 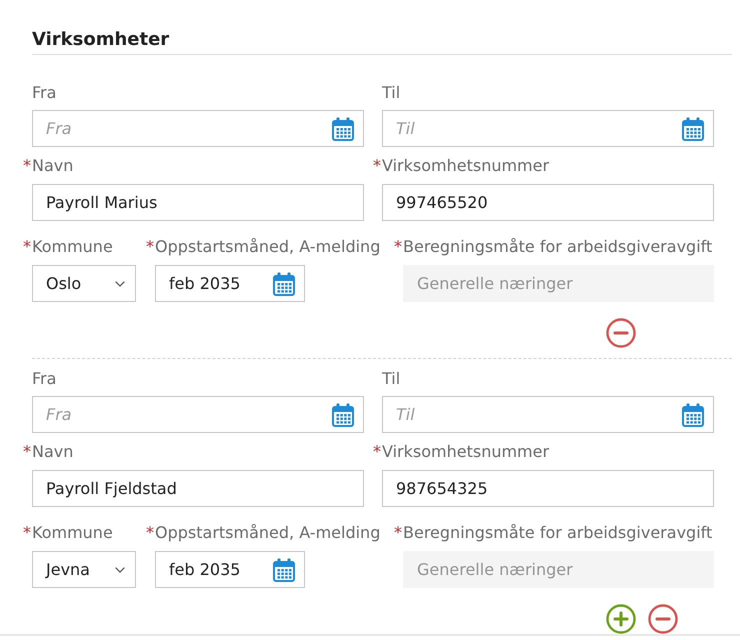 What do you see at coordinates (382, 41) in the screenshot?
I see `section-title: Virksomheter` at bounding box center [382, 41].